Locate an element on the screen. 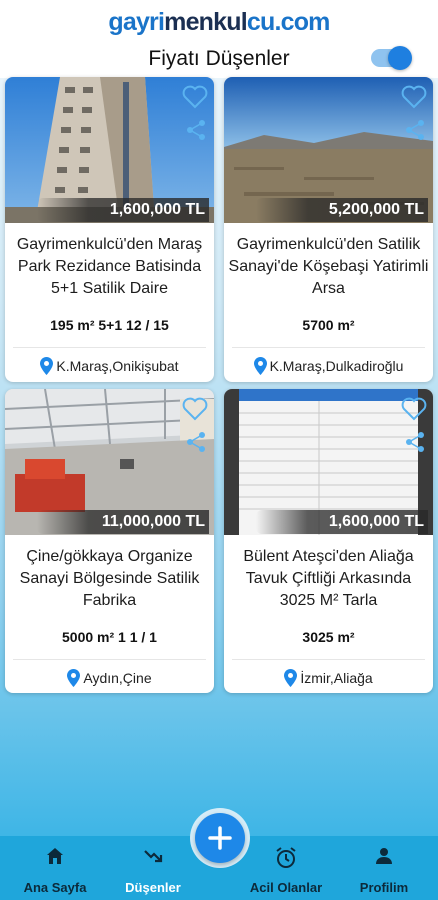  listing-image: 11,000,000 TL is located at coordinates (109, 462).